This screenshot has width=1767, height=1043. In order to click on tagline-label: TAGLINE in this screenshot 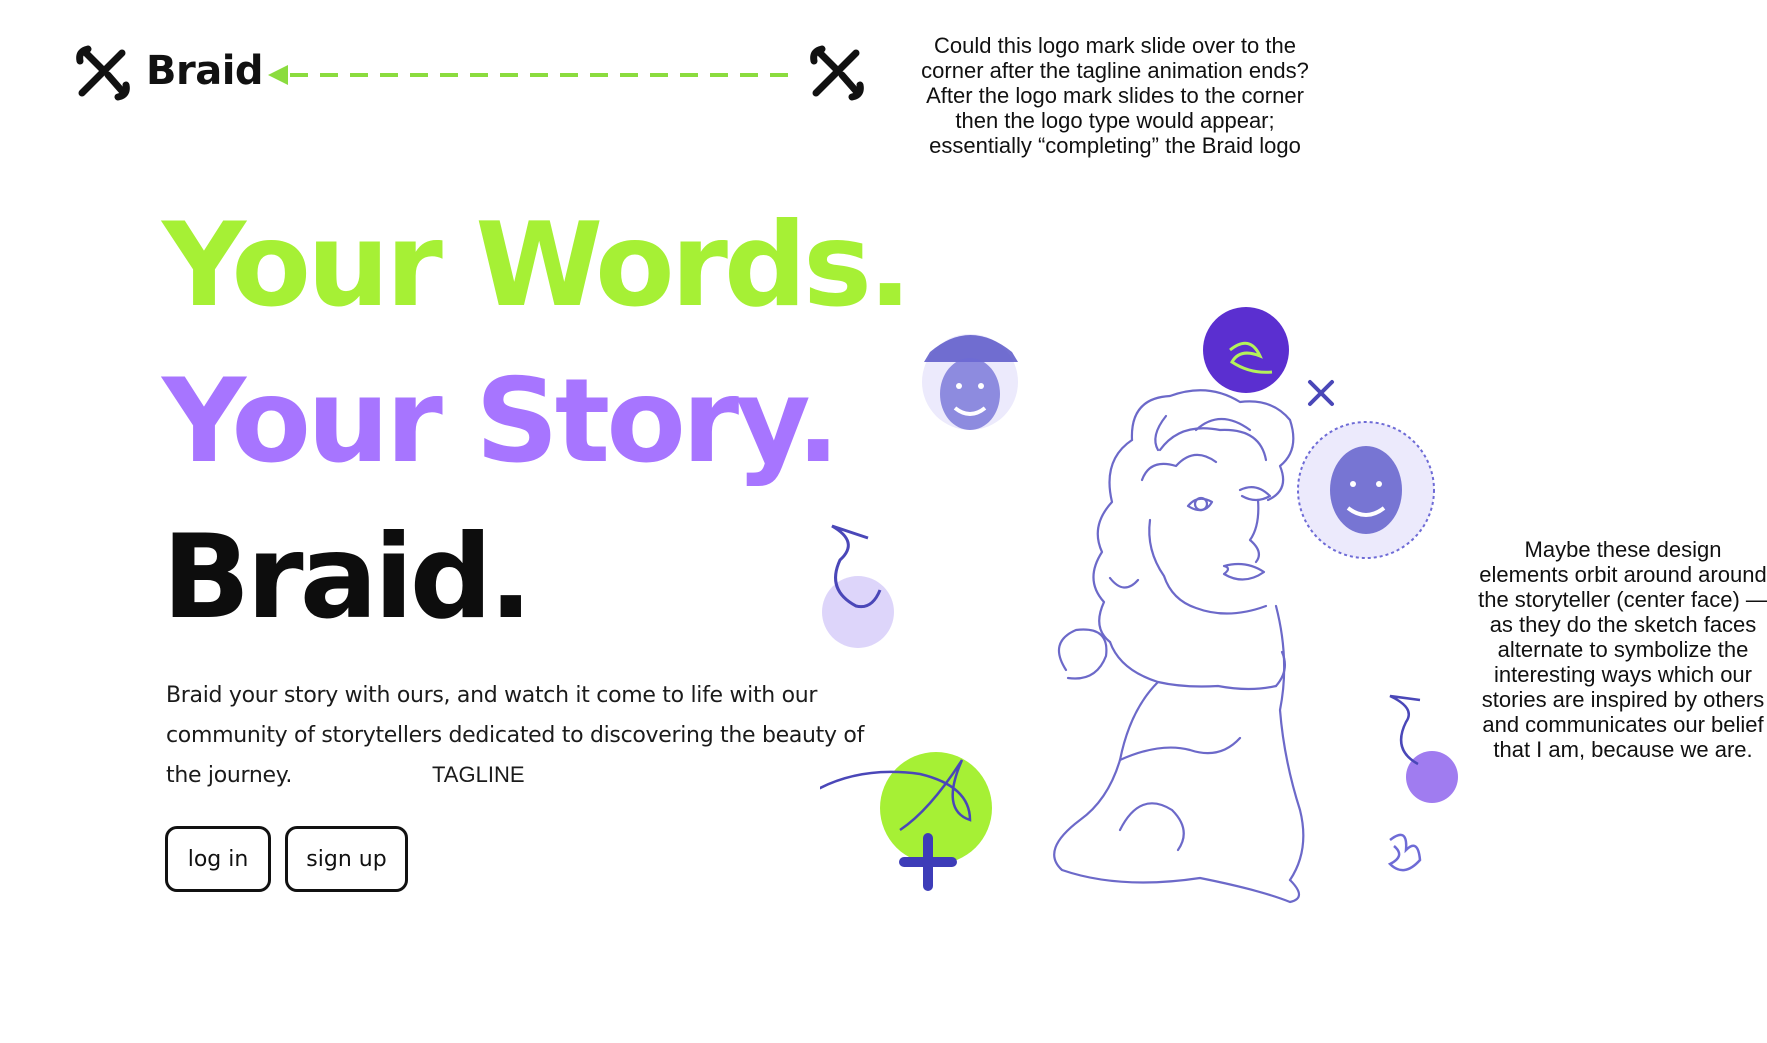, I will do `click(478, 774)`.